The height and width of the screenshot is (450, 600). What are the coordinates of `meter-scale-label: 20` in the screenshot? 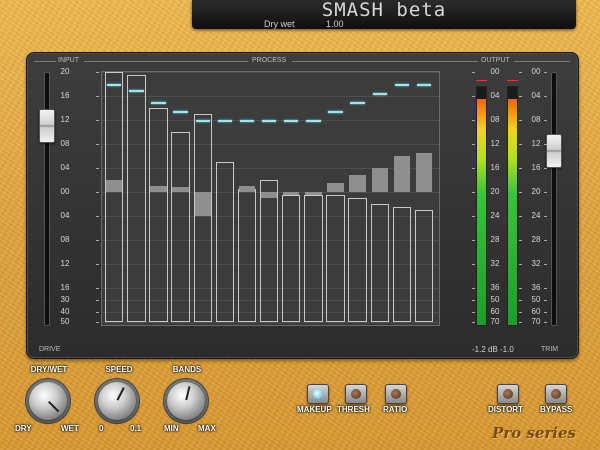 It's located at (495, 191).